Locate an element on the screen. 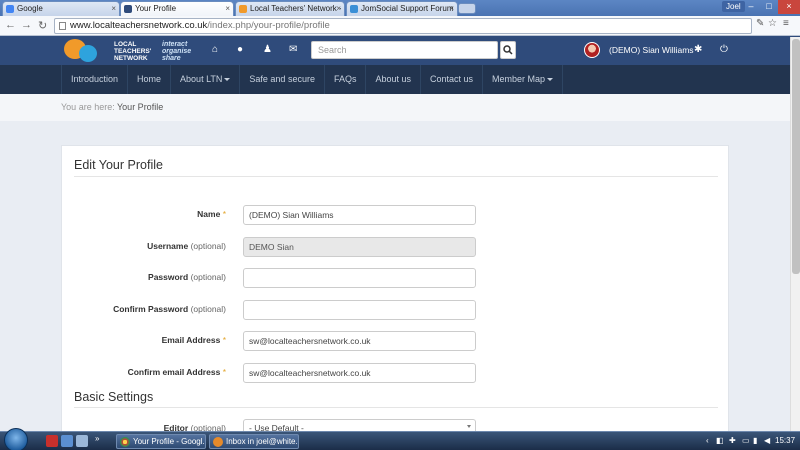 This screenshot has height=450, width=800. search-icon is located at coordinates (508, 50).